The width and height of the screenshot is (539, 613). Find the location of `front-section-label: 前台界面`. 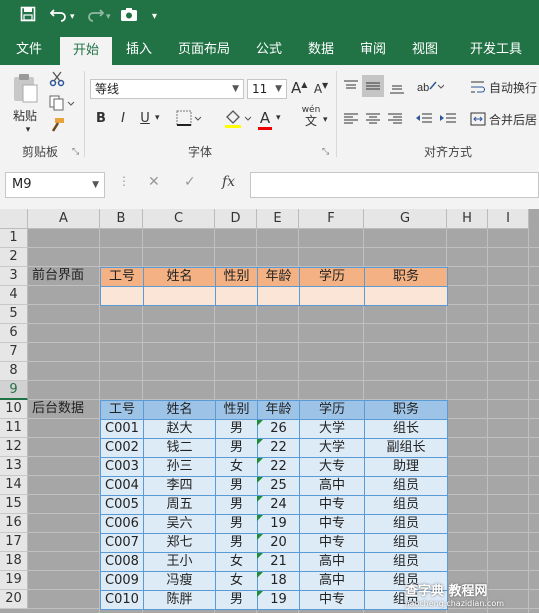

front-section-label: 前台界面 is located at coordinates (64, 277).